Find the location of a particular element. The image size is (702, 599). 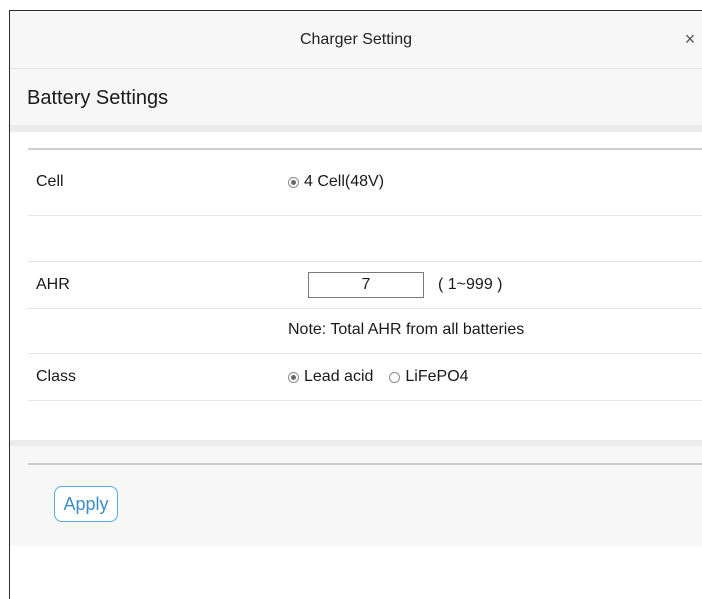

ahr-label: AHR is located at coordinates (53, 284).